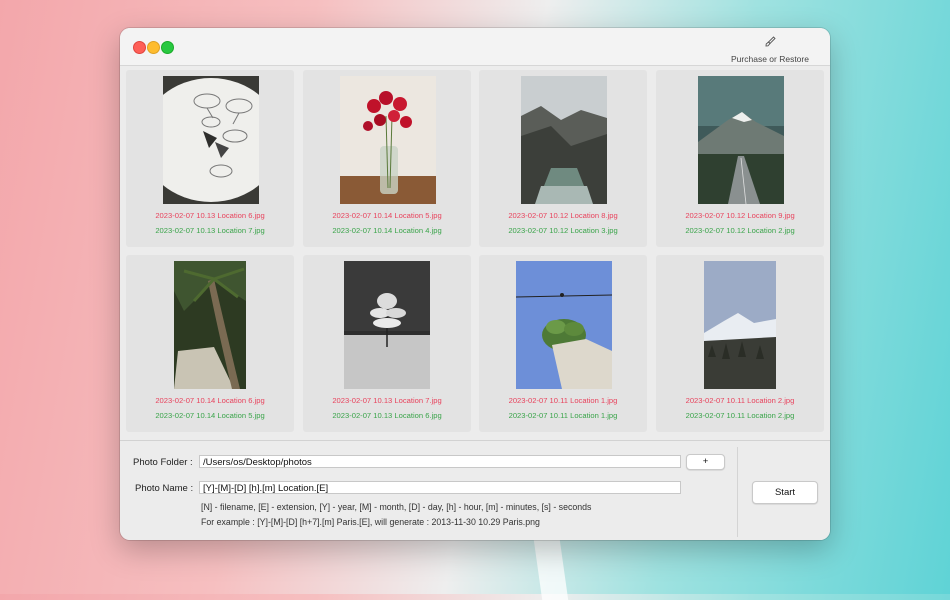  What do you see at coordinates (475, 47) in the screenshot?
I see `title-bar: Purchase or Restore` at bounding box center [475, 47].